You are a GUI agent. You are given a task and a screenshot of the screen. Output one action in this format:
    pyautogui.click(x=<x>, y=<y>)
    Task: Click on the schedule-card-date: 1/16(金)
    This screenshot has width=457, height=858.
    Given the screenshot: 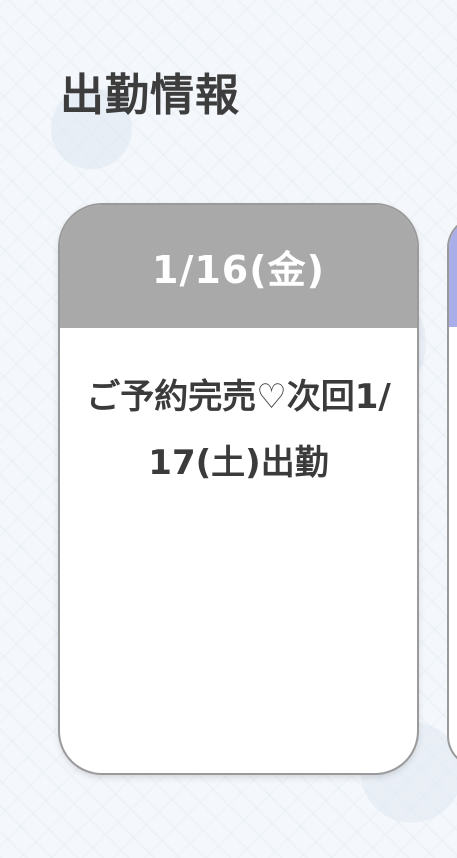 What is the action you would take?
    pyautogui.click(x=238, y=270)
    